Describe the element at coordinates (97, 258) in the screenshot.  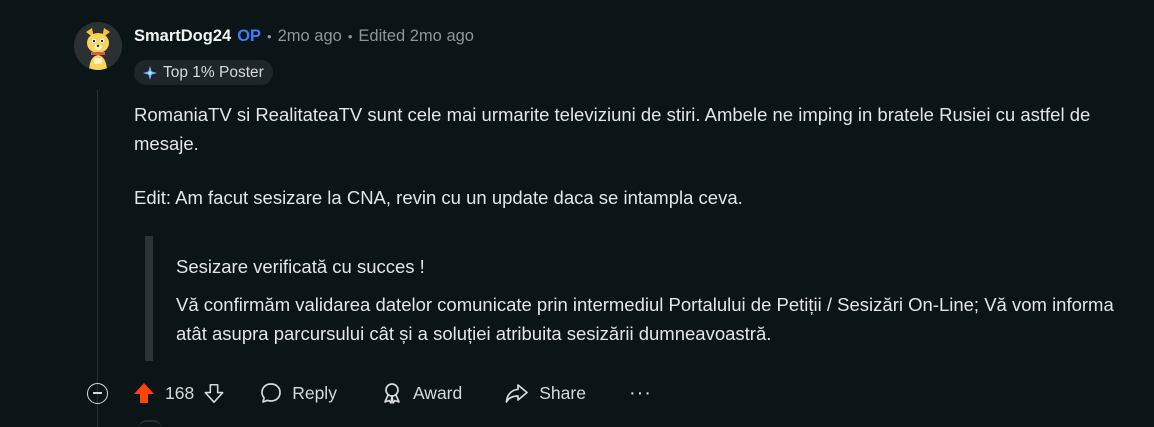
I see `thread-line` at that location.